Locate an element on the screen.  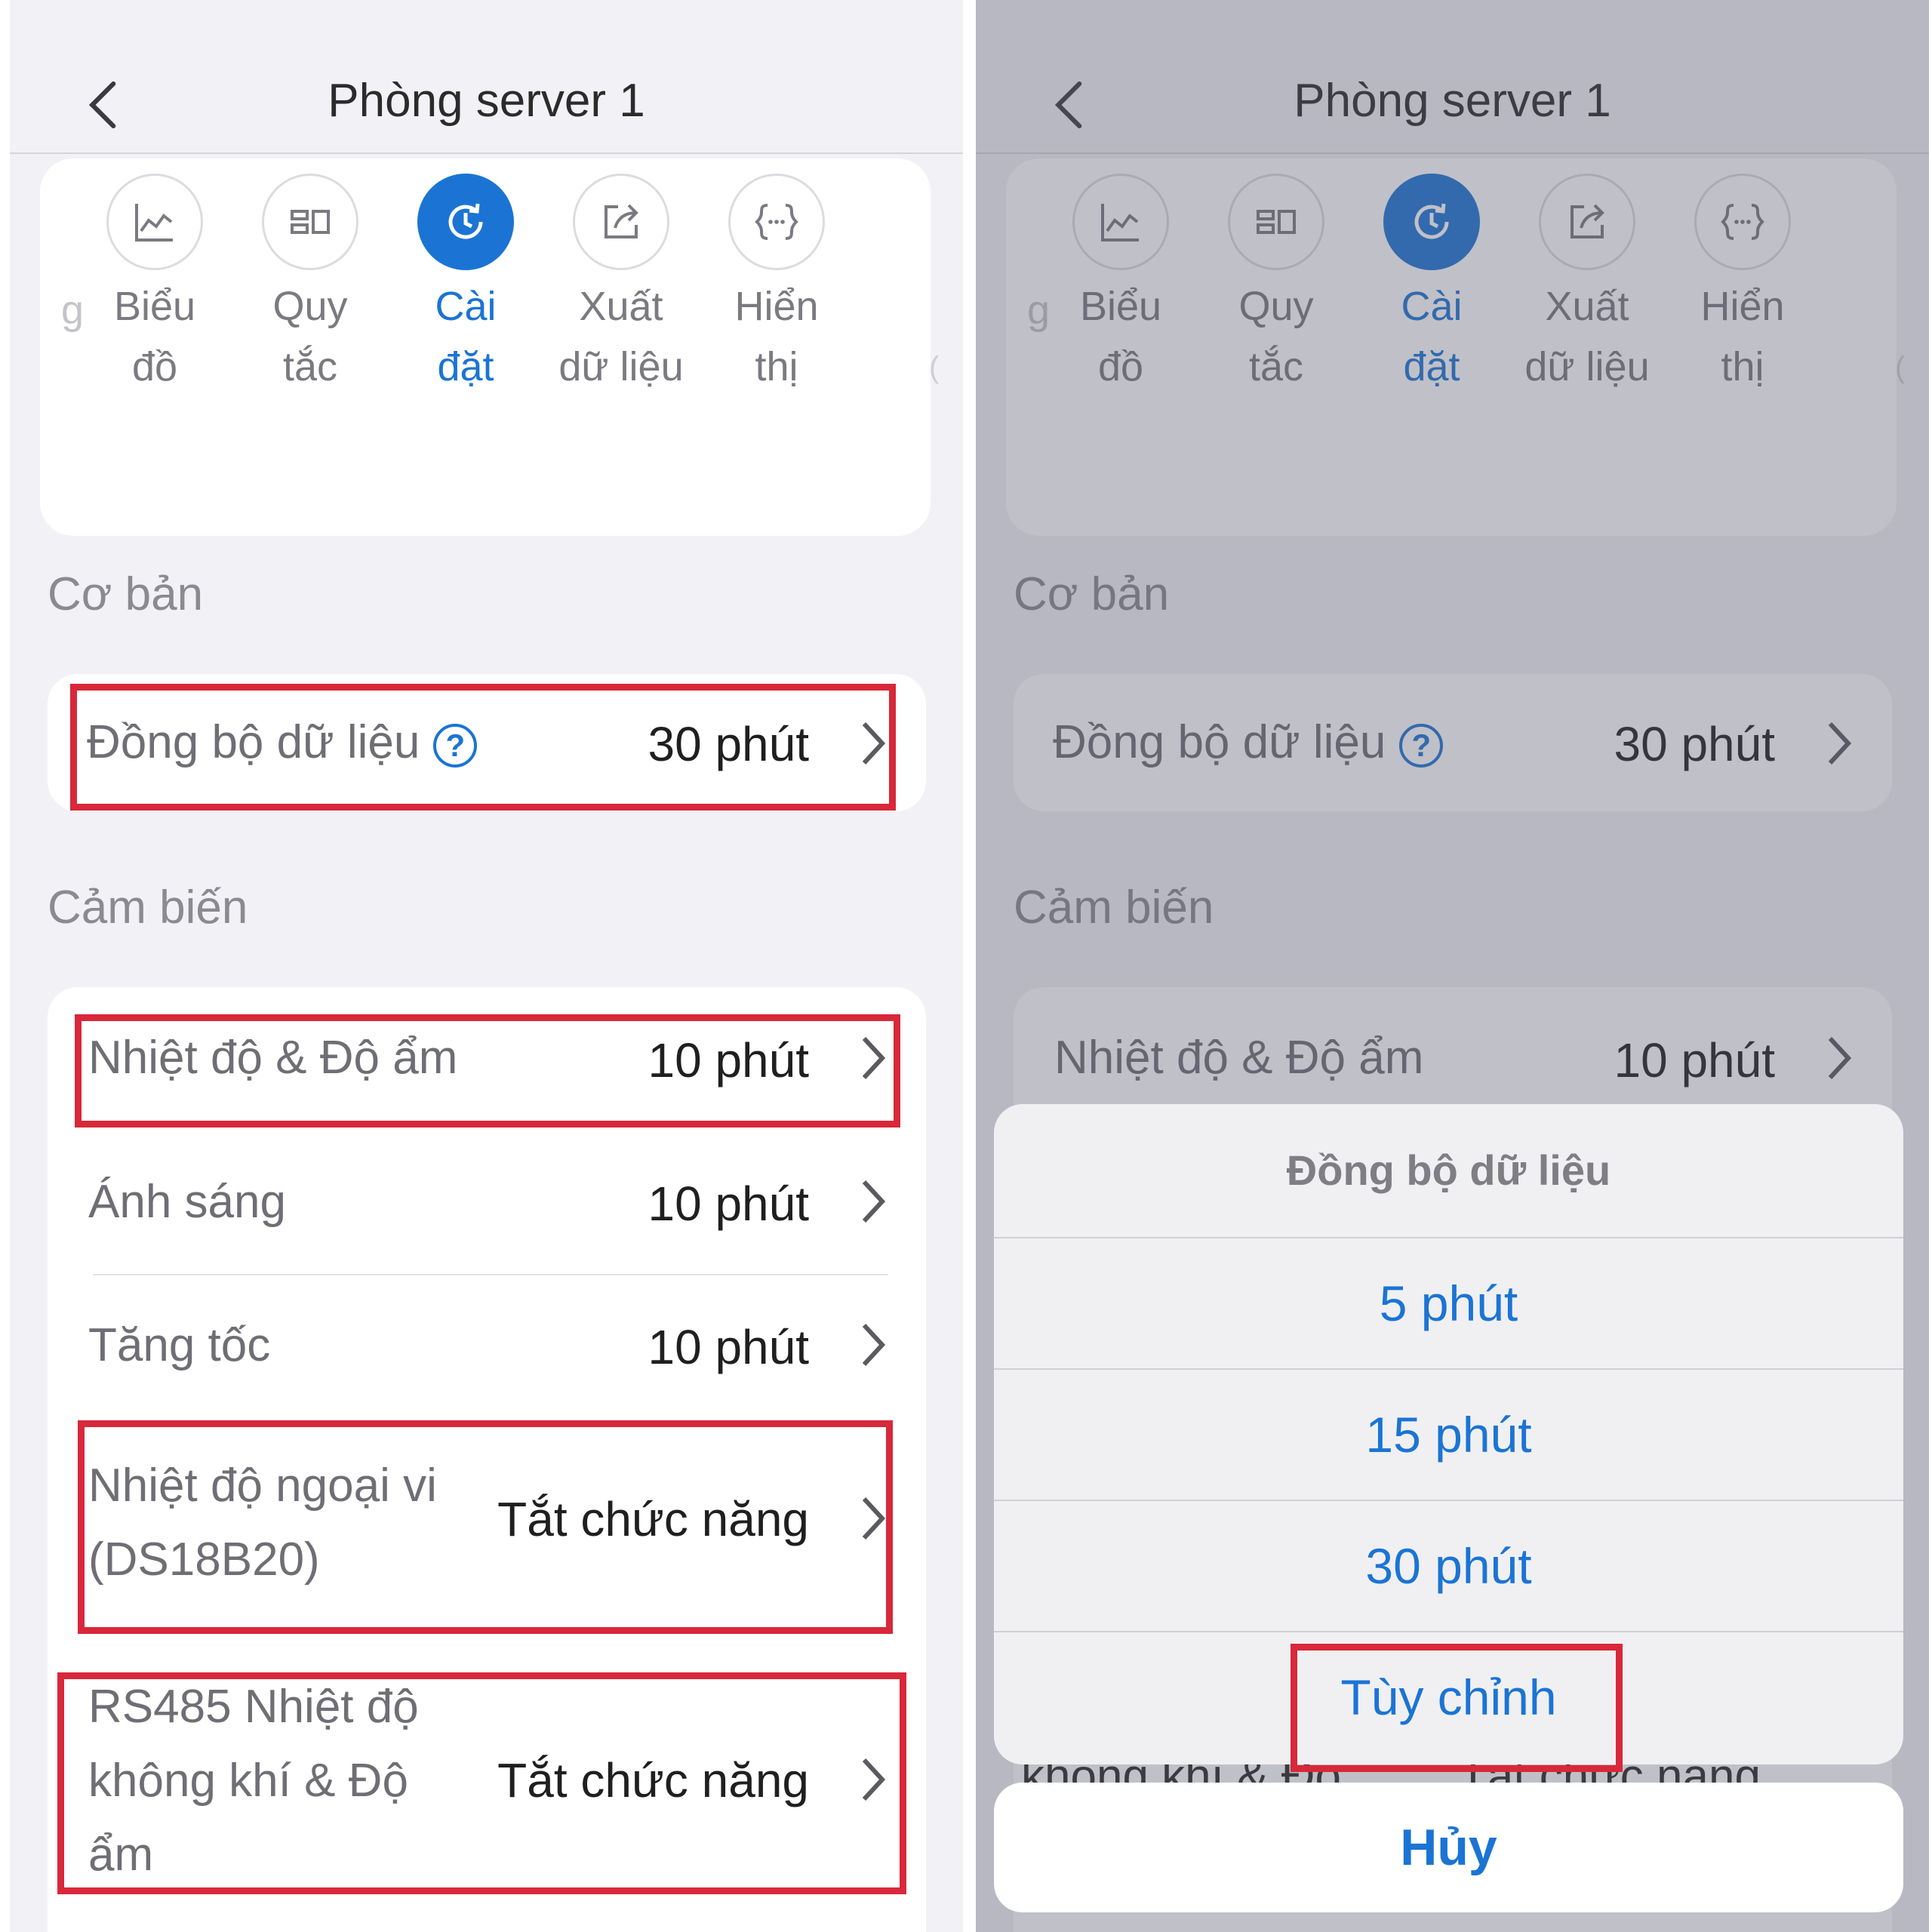
sensor-row-external-temp: Nhiệt độ ngoại vi (DS18B20) Tắt chức năng is located at coordinates (487, 1521).